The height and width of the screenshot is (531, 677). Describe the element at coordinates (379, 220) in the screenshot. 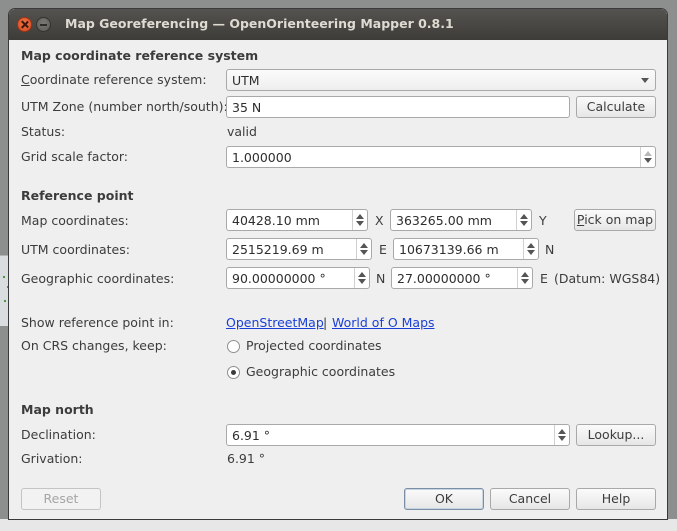

I see `map-x-axis-label: X` at that location.